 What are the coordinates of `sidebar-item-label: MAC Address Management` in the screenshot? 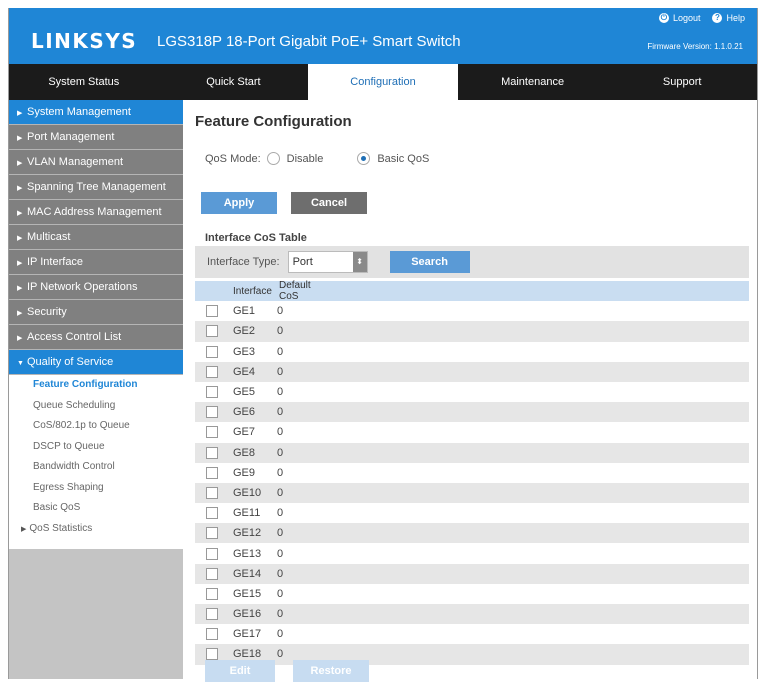 It's located at (94, 212).